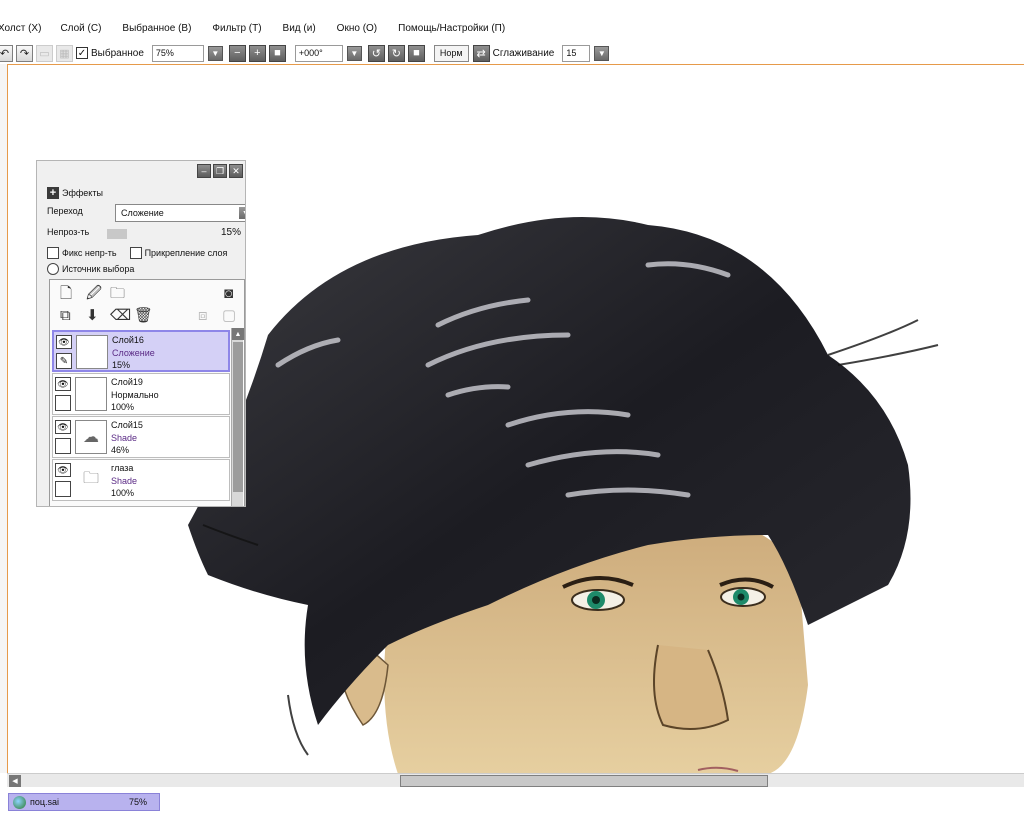  I want to click on new-layer-icon: 🗋, so click(66, 293).